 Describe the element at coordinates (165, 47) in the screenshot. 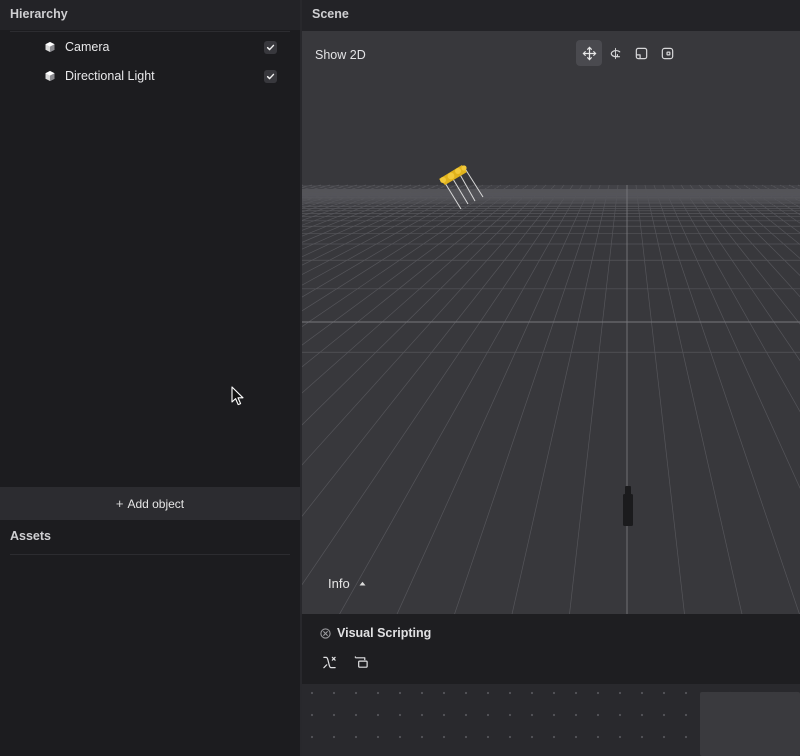

I see `tree-item-camera: Camera` at that location.